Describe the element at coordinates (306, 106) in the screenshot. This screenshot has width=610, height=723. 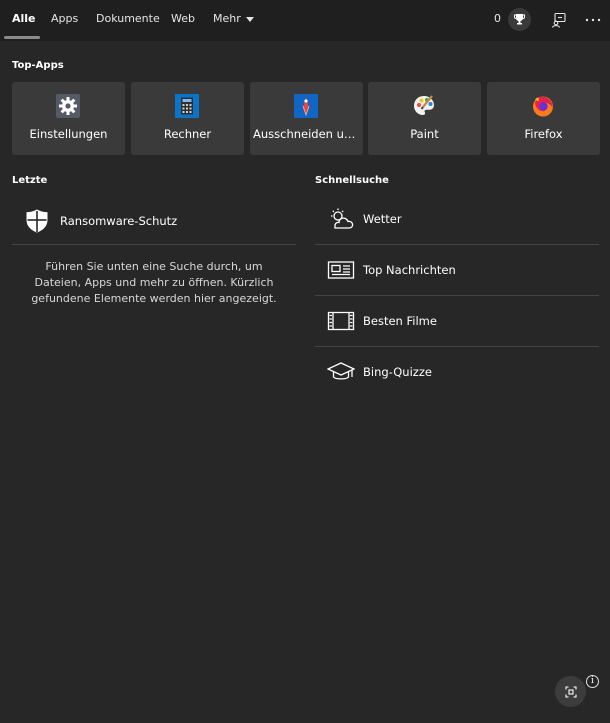
I see `snipping-tool-icon` at that location.